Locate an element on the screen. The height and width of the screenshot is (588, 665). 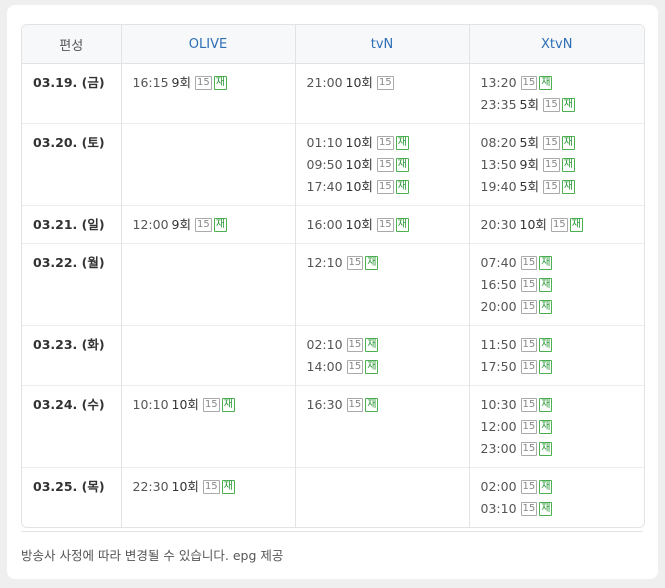
broadcast-slot: 13:50 9회 15 재 is located at coordinates (557, 165).